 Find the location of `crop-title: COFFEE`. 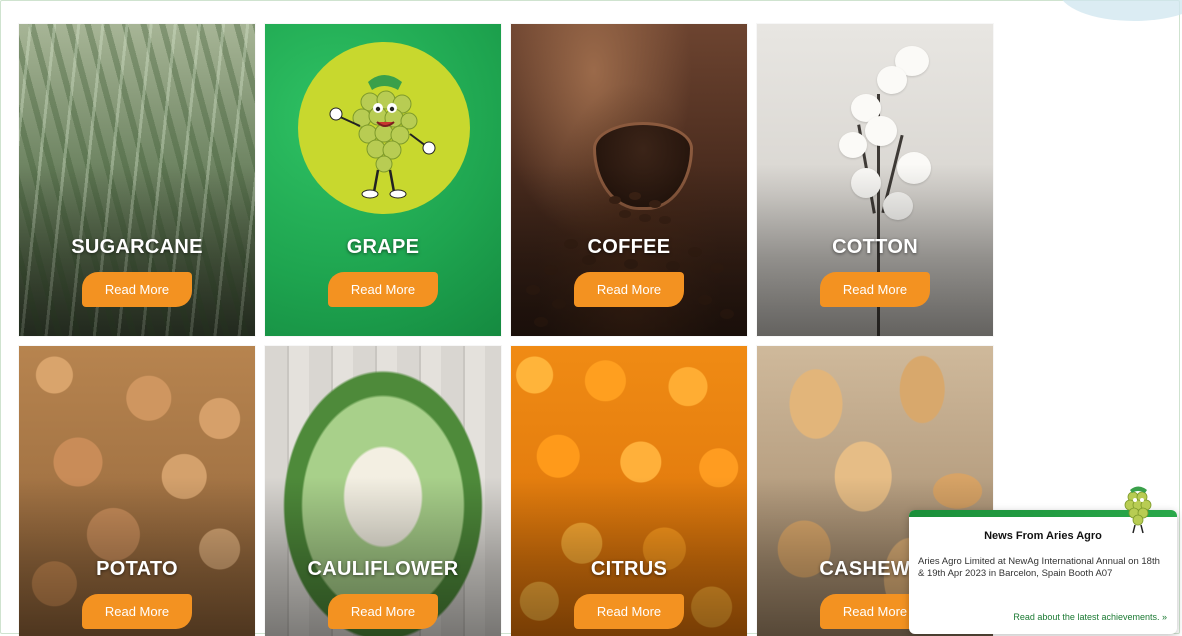

crop-title: COFFEE is located at coordinates (629, 247).